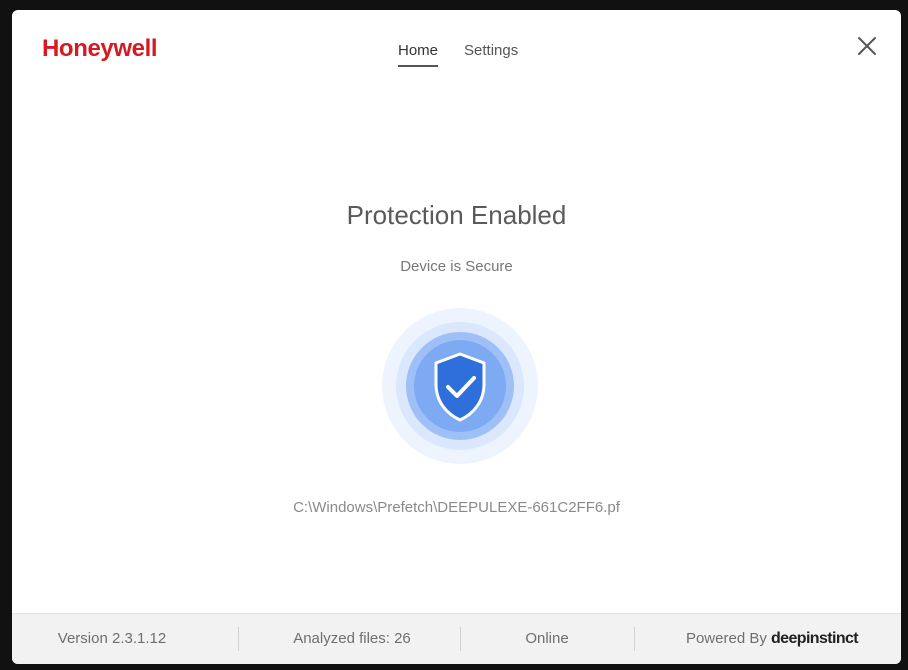  I want to click on honeywell-logo: Honeywell, so click(100, 48).